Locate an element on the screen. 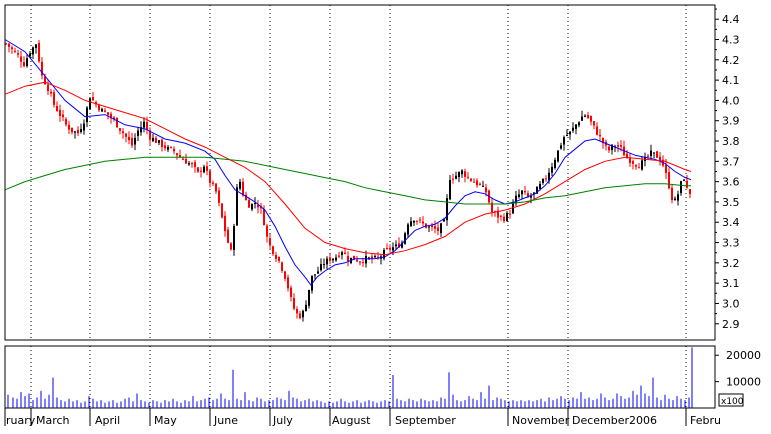 This screenshot has height=434, width=771. price-ytick-label-6: 3.5 is located at coordinates (731, 202).